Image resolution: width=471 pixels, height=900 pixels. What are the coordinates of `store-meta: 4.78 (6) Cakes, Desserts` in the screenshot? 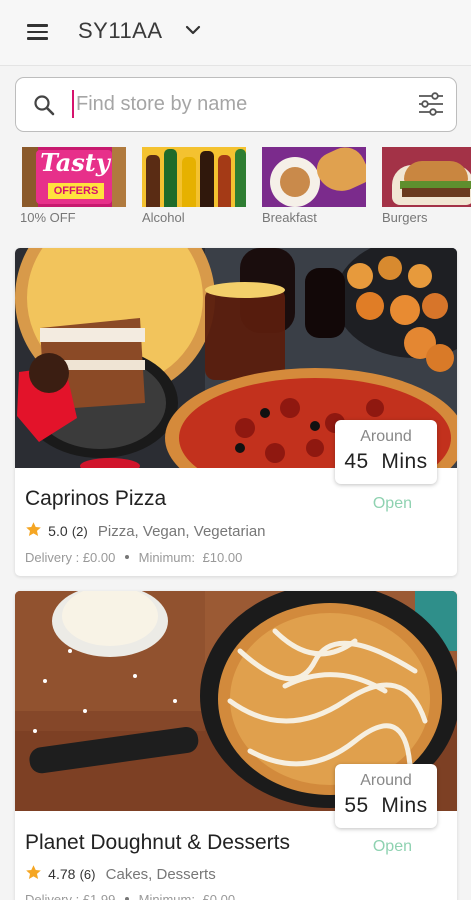 It's located at (120, 873).